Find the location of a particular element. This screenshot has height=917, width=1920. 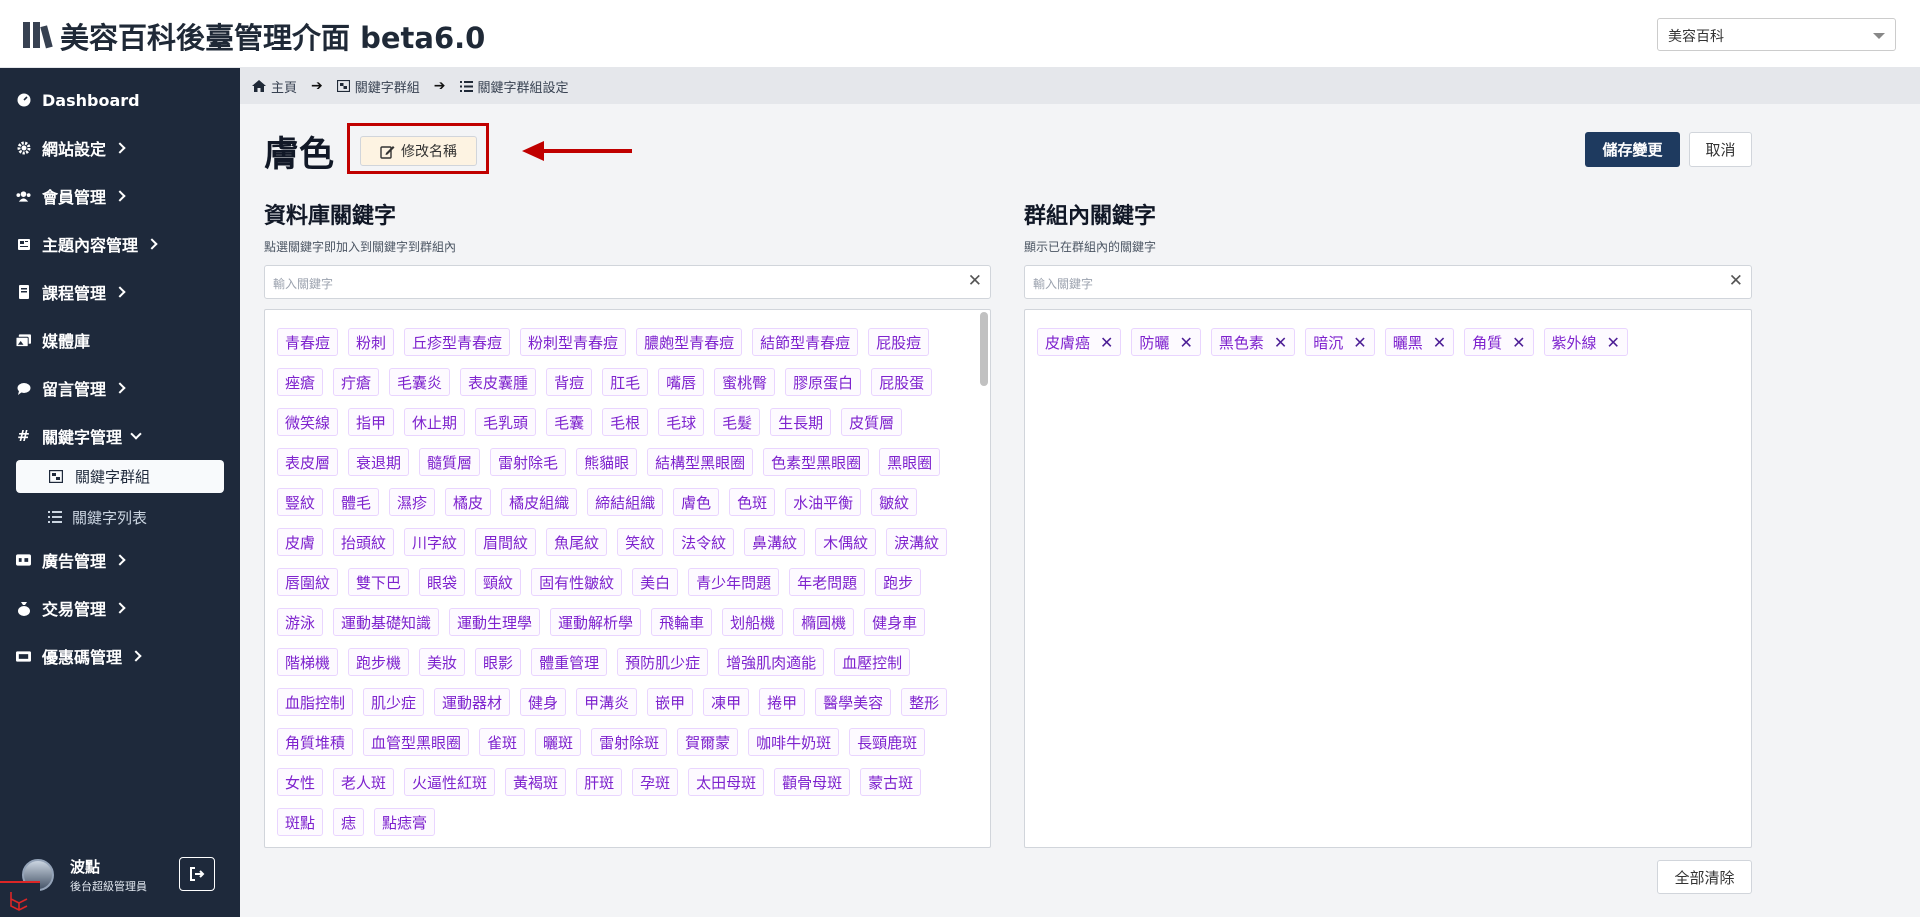

keyword-tag: 肝斑 is located at coordinates (599, 782).